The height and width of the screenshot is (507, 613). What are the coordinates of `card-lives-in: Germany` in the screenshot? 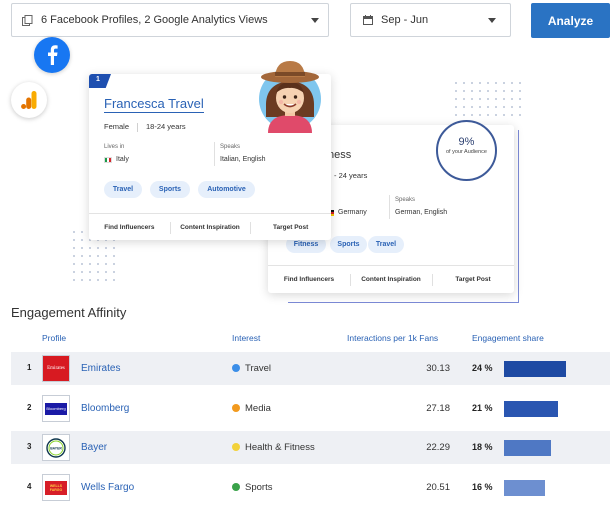 It's located at (346, 212).